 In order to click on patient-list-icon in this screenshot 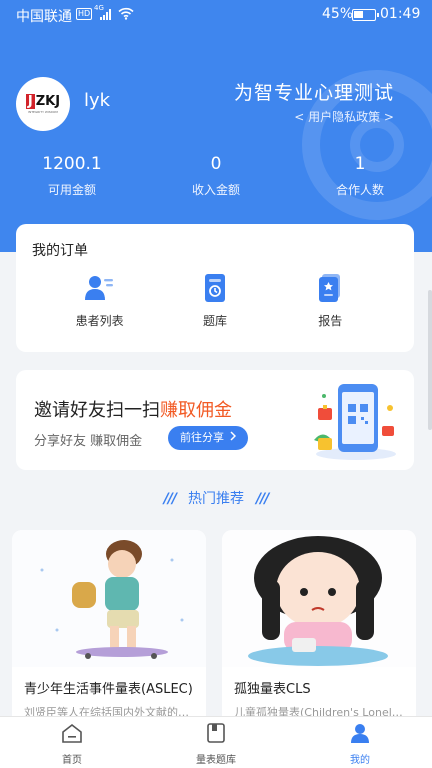, I will do `click(99, 290)`.